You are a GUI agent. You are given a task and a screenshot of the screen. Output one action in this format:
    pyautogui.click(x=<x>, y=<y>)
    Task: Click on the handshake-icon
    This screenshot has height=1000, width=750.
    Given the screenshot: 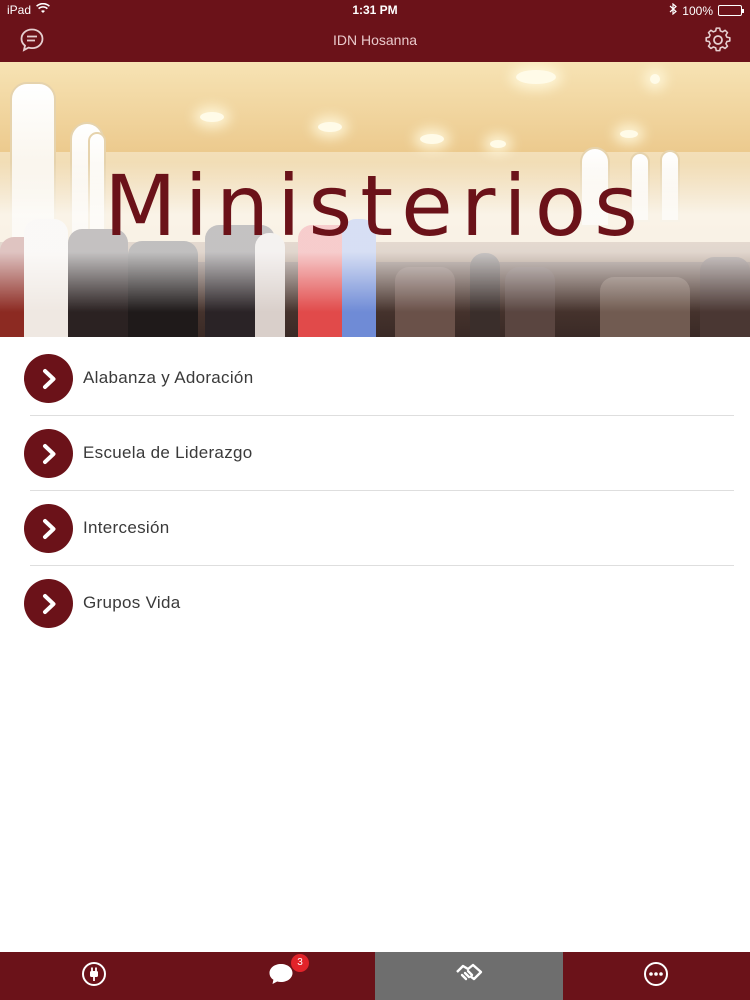 What is the action you would take?
    pyautogui.click(x=469, y=976)
    